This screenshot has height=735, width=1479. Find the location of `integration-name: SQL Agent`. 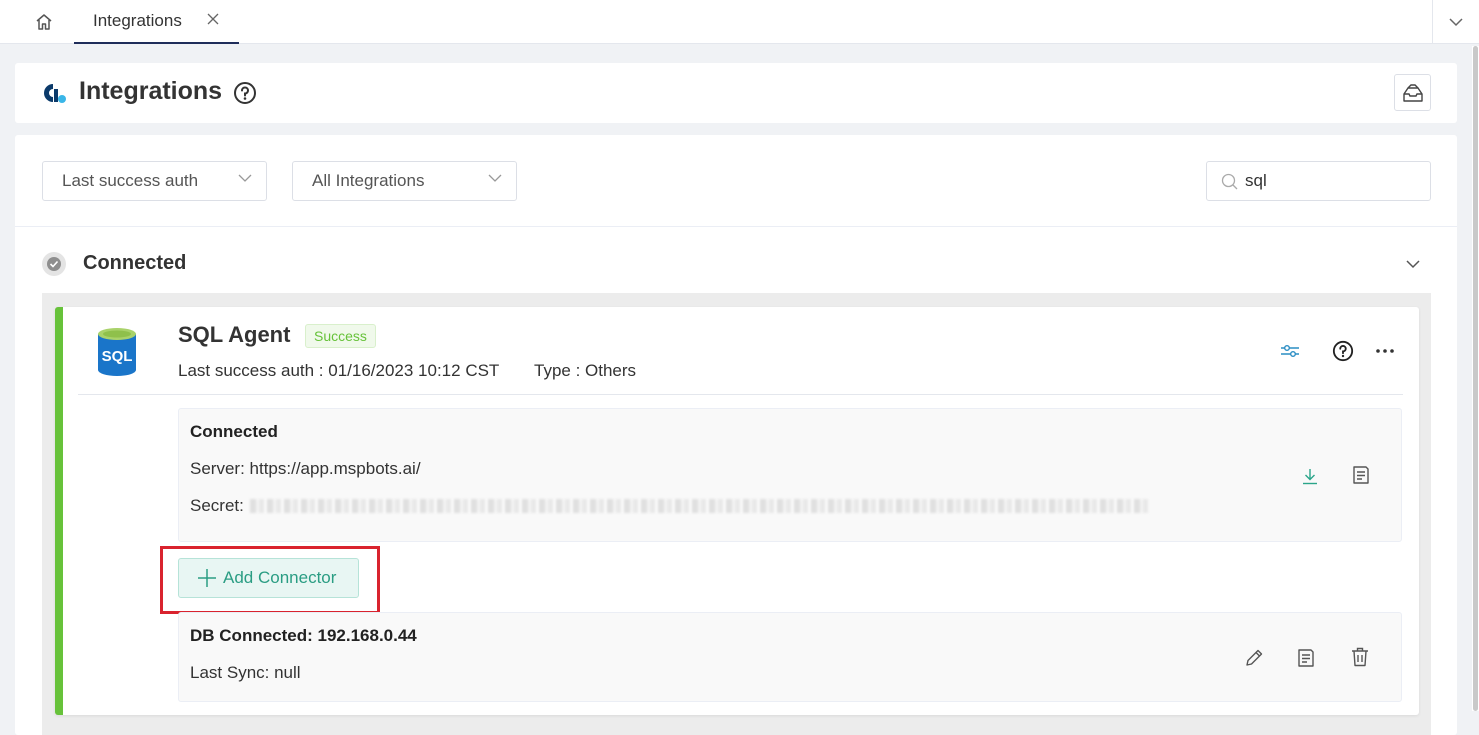

integration-name: SQL Agent is located at coordinates (234, 334).